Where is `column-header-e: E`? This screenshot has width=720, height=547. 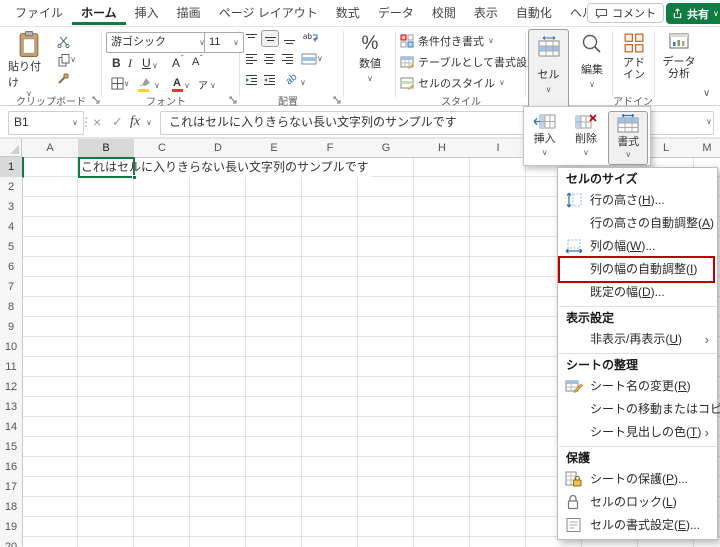
column-header-e: E is located at coordinates (274, 148).